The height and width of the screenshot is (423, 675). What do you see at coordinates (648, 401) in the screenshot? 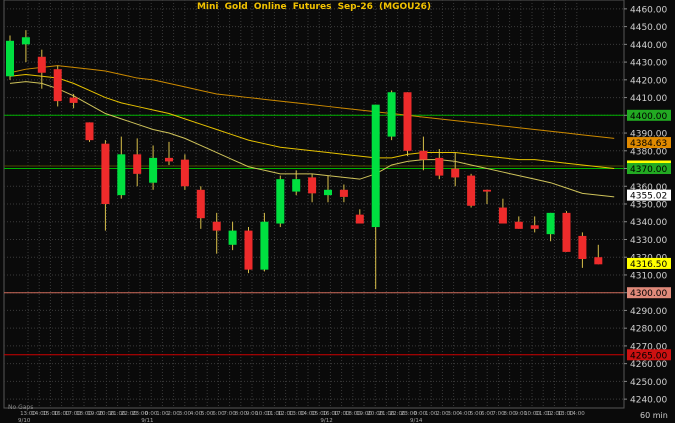
I see `y-tick-label: 4240.00` at bounding box center [648, 401].